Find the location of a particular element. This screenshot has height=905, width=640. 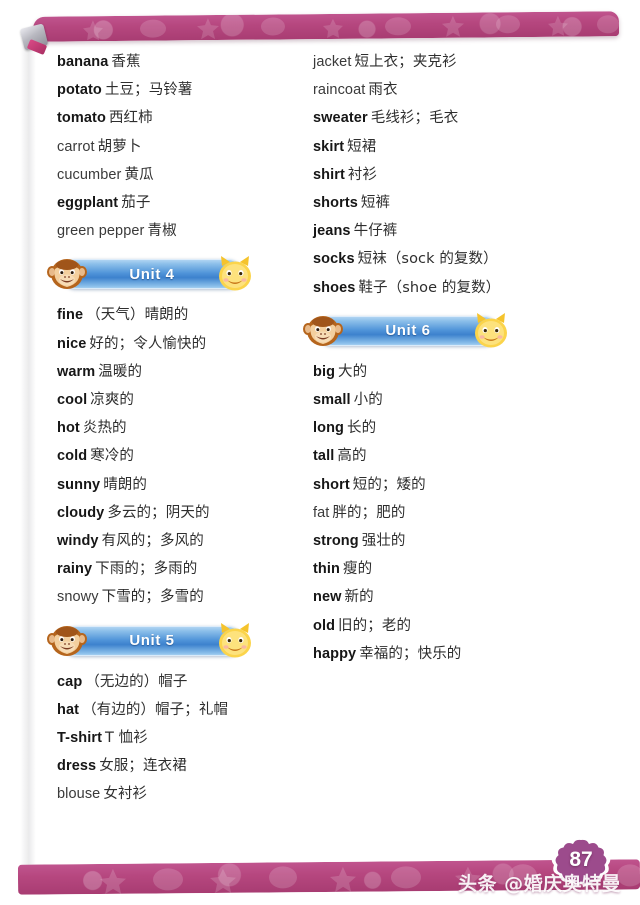

list-item: sweater 毛线衫；毛衣 is located at coordinates (458, 118).